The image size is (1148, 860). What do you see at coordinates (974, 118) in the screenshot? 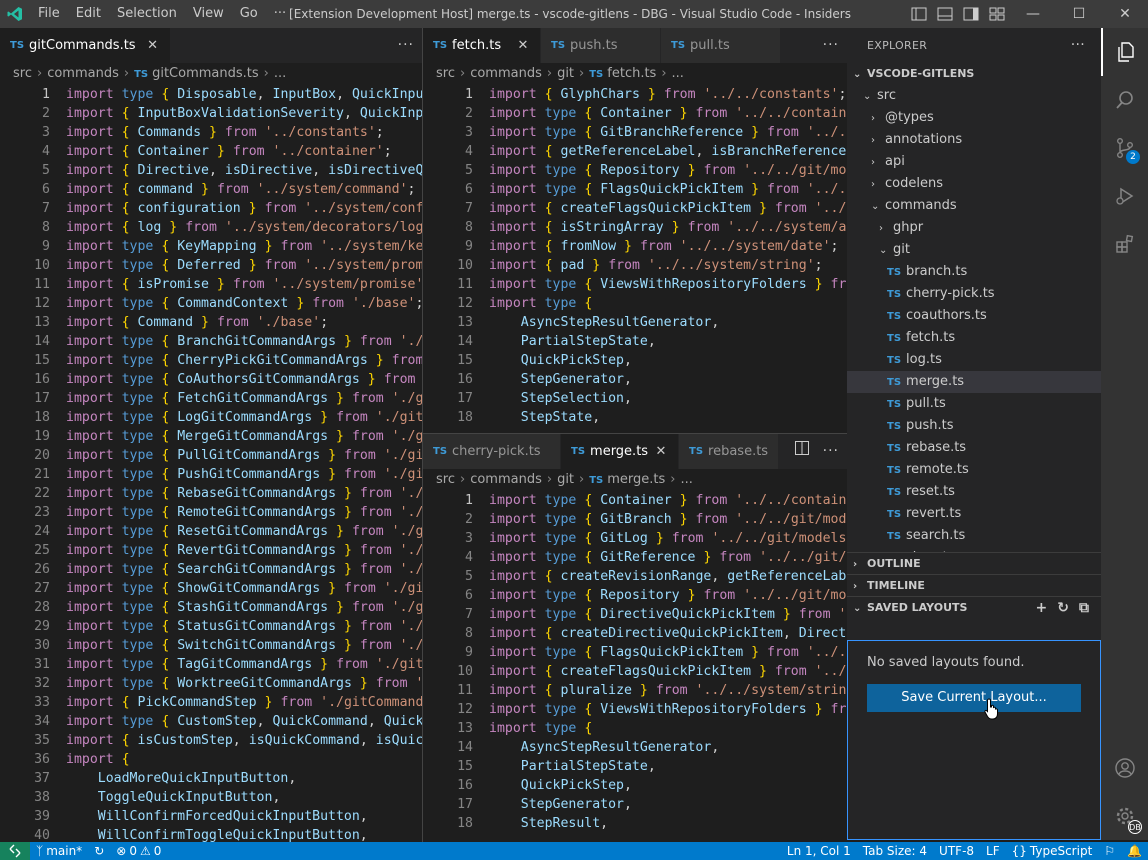
I see `tree-folder-item: › @types` at bounding box center [974, 118].